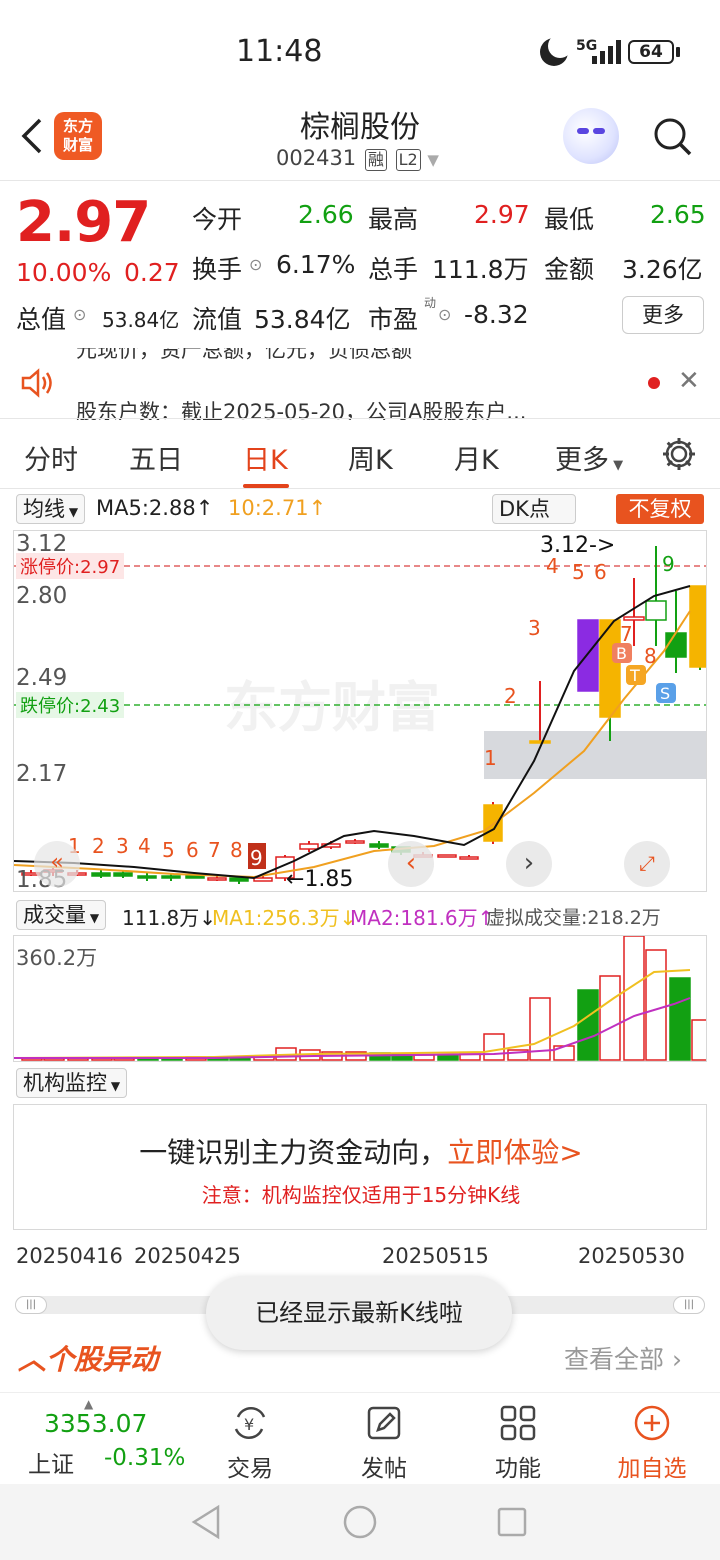 The height and width of the screenshot is (1560, 720). Describe the element at coordinates (70, 705) in the screenshot. I see `limit-down-label: 跌停价:2.43` at that location.